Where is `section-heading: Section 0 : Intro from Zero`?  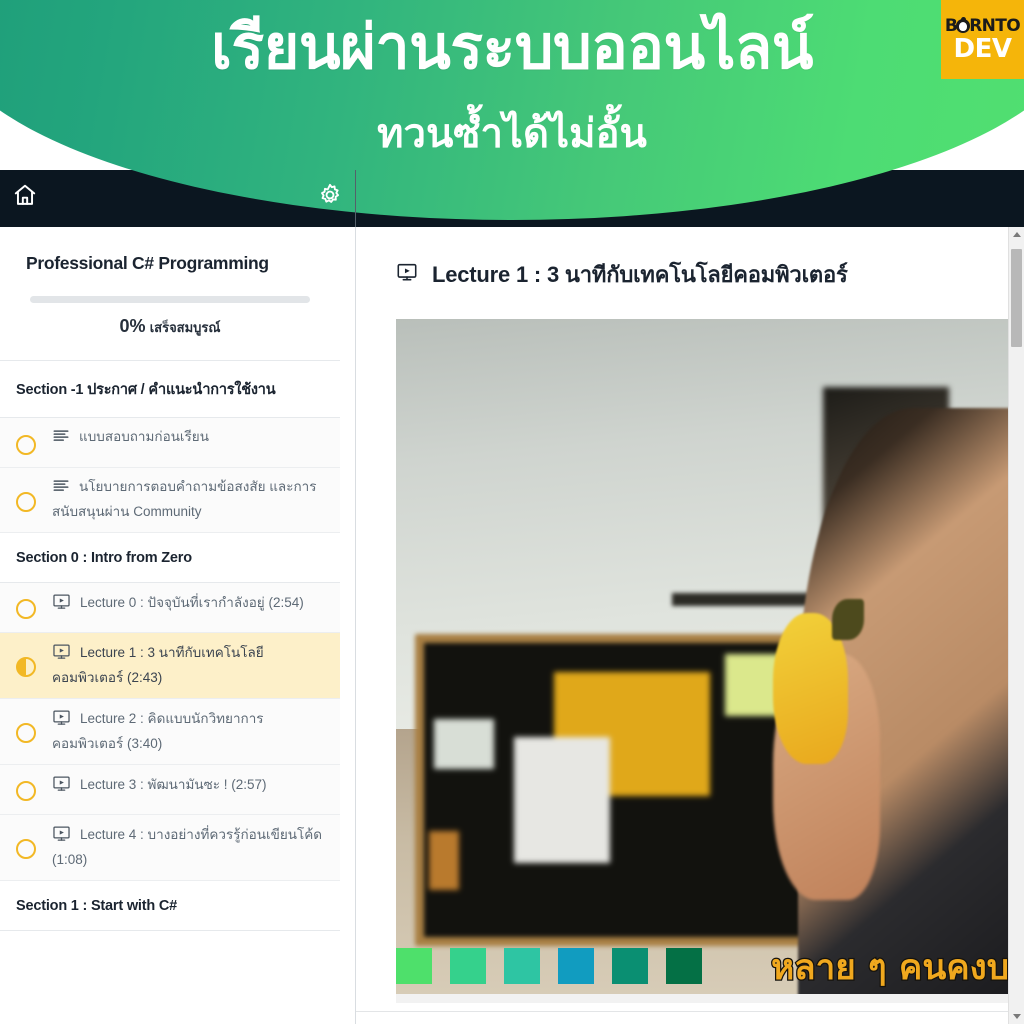
section-heading: Section 0 : Intro from Zero is located at coordinates (170, 557).